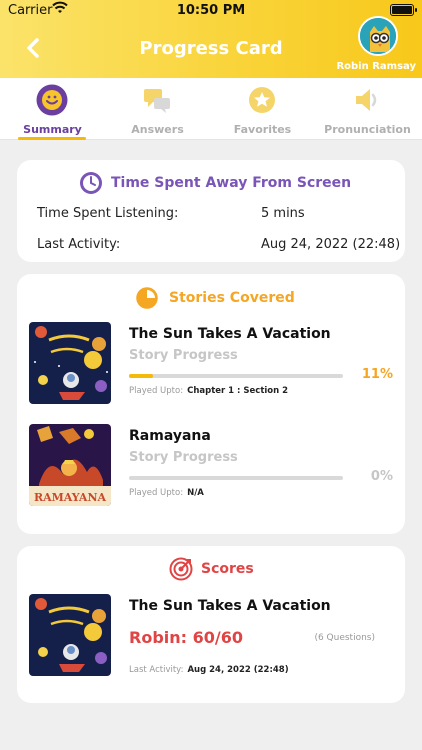 The width and height of the screenshot is (422, 750). I want to click on avatar, so click(378, 36).